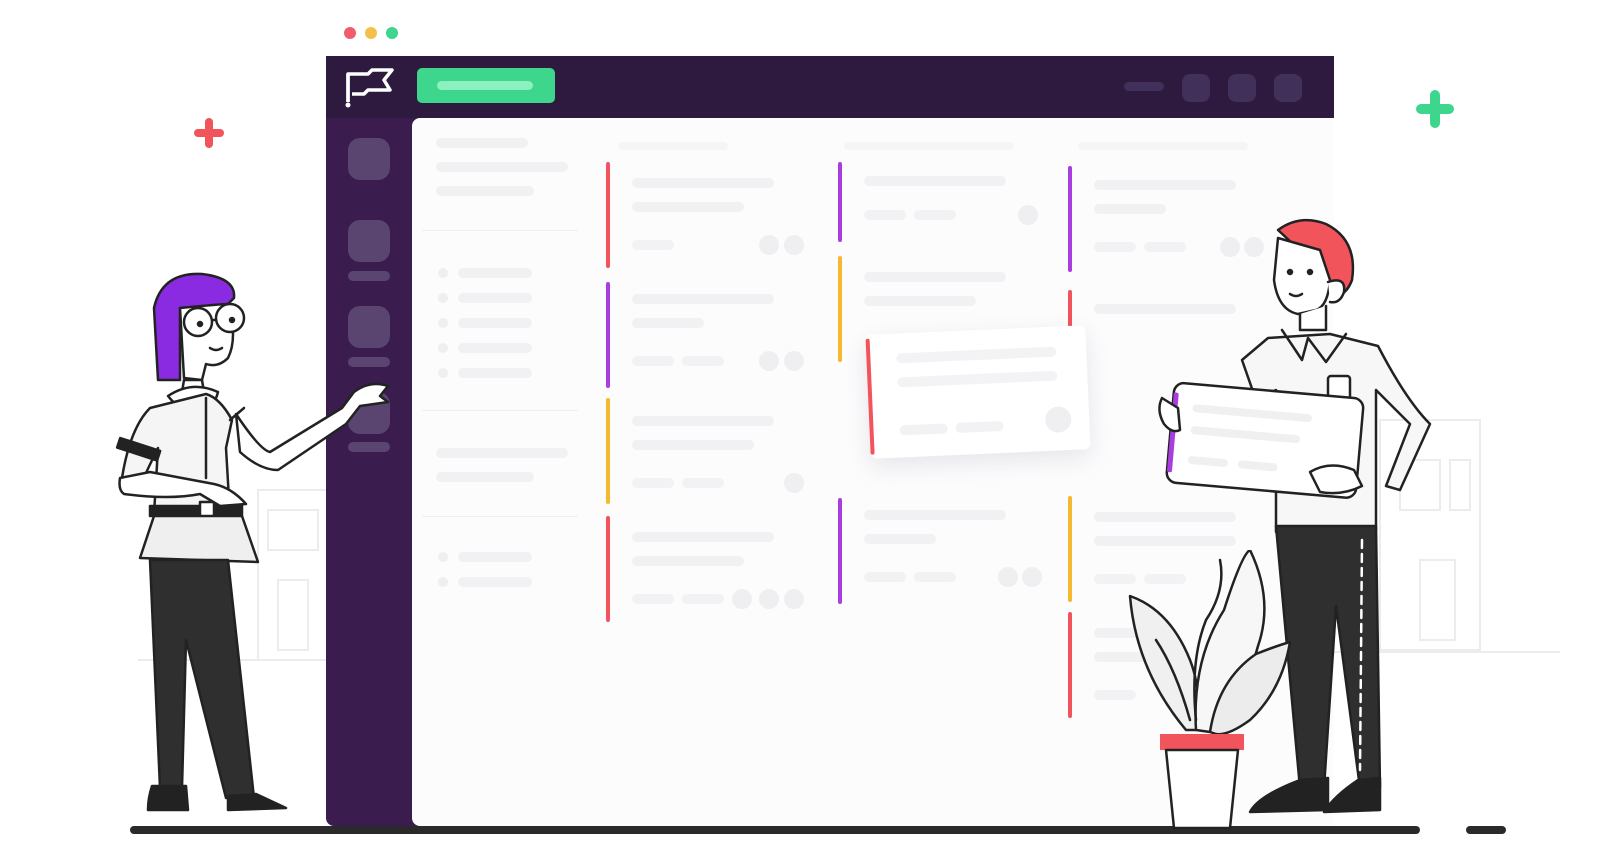  What do you see at coordinates (371, 33) in the screenshot?
I see `window-minimize-dot` at bounding box center [371, 33].